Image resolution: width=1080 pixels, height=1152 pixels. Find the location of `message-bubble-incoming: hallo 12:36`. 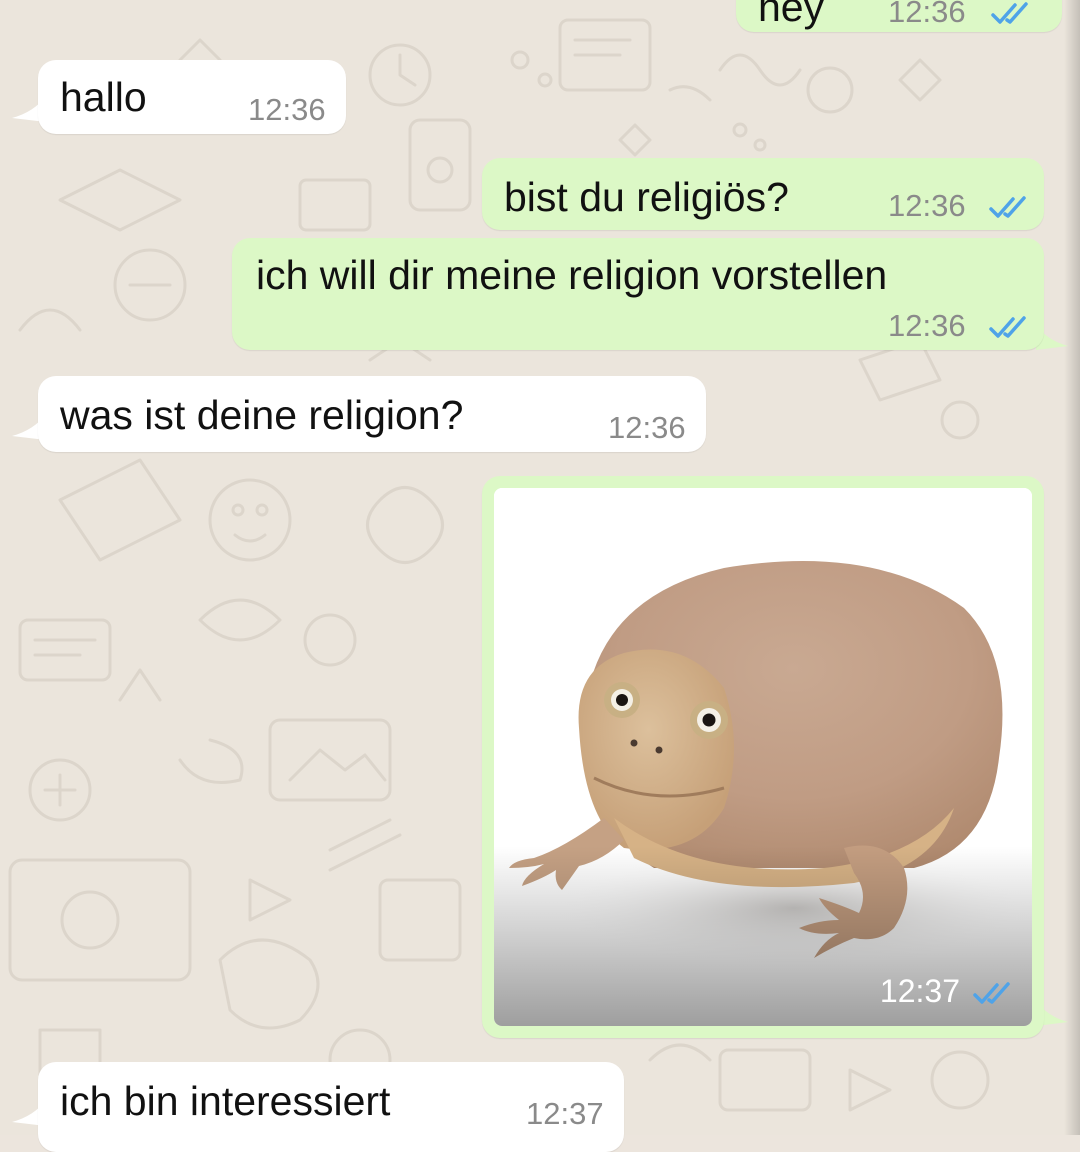

message-bubble-incoming: hallo 12:36 is located at coordinates (192, 97).